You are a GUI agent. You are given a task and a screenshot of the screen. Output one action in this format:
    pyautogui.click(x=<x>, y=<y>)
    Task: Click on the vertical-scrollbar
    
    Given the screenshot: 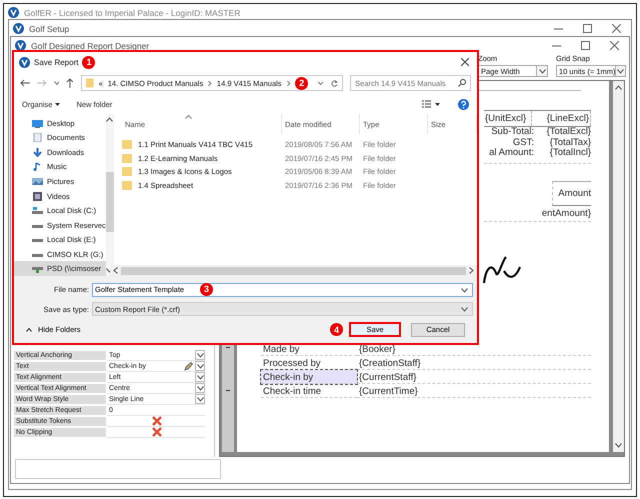 What is the action you would take?
    pyautogui.click(x=618, y=266)
    